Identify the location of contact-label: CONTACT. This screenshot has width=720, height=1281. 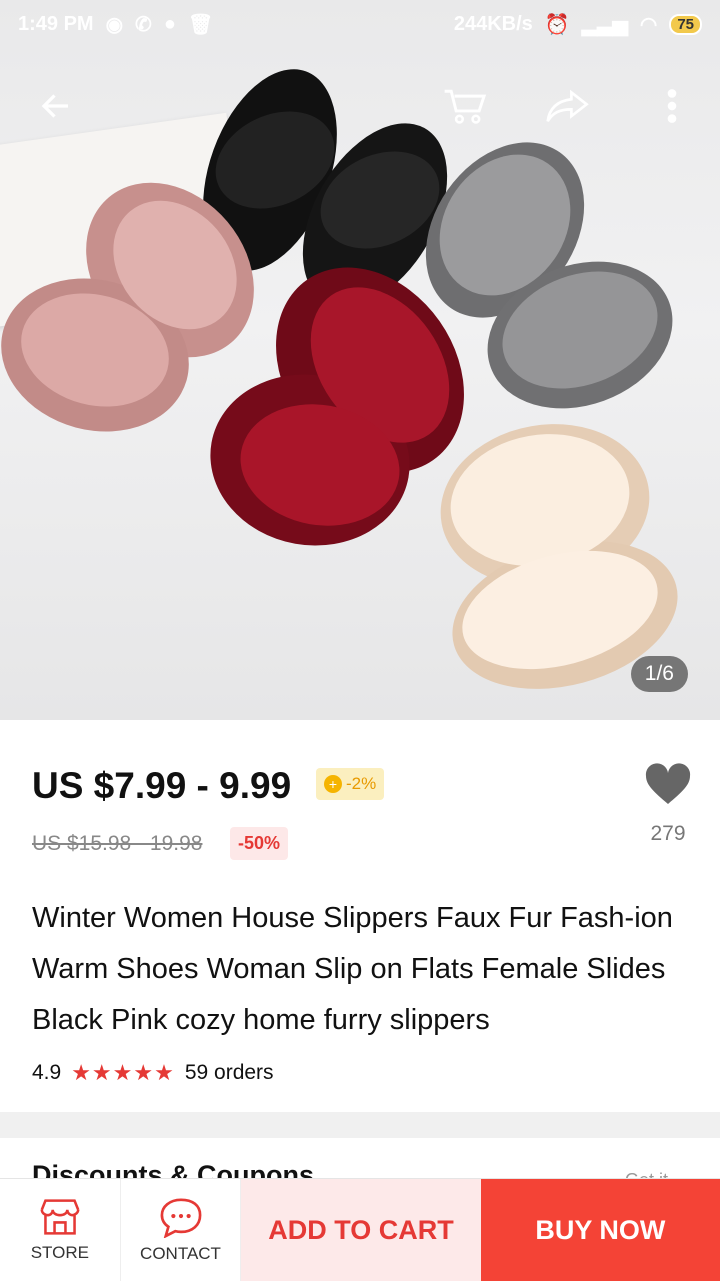
(180, 1253).